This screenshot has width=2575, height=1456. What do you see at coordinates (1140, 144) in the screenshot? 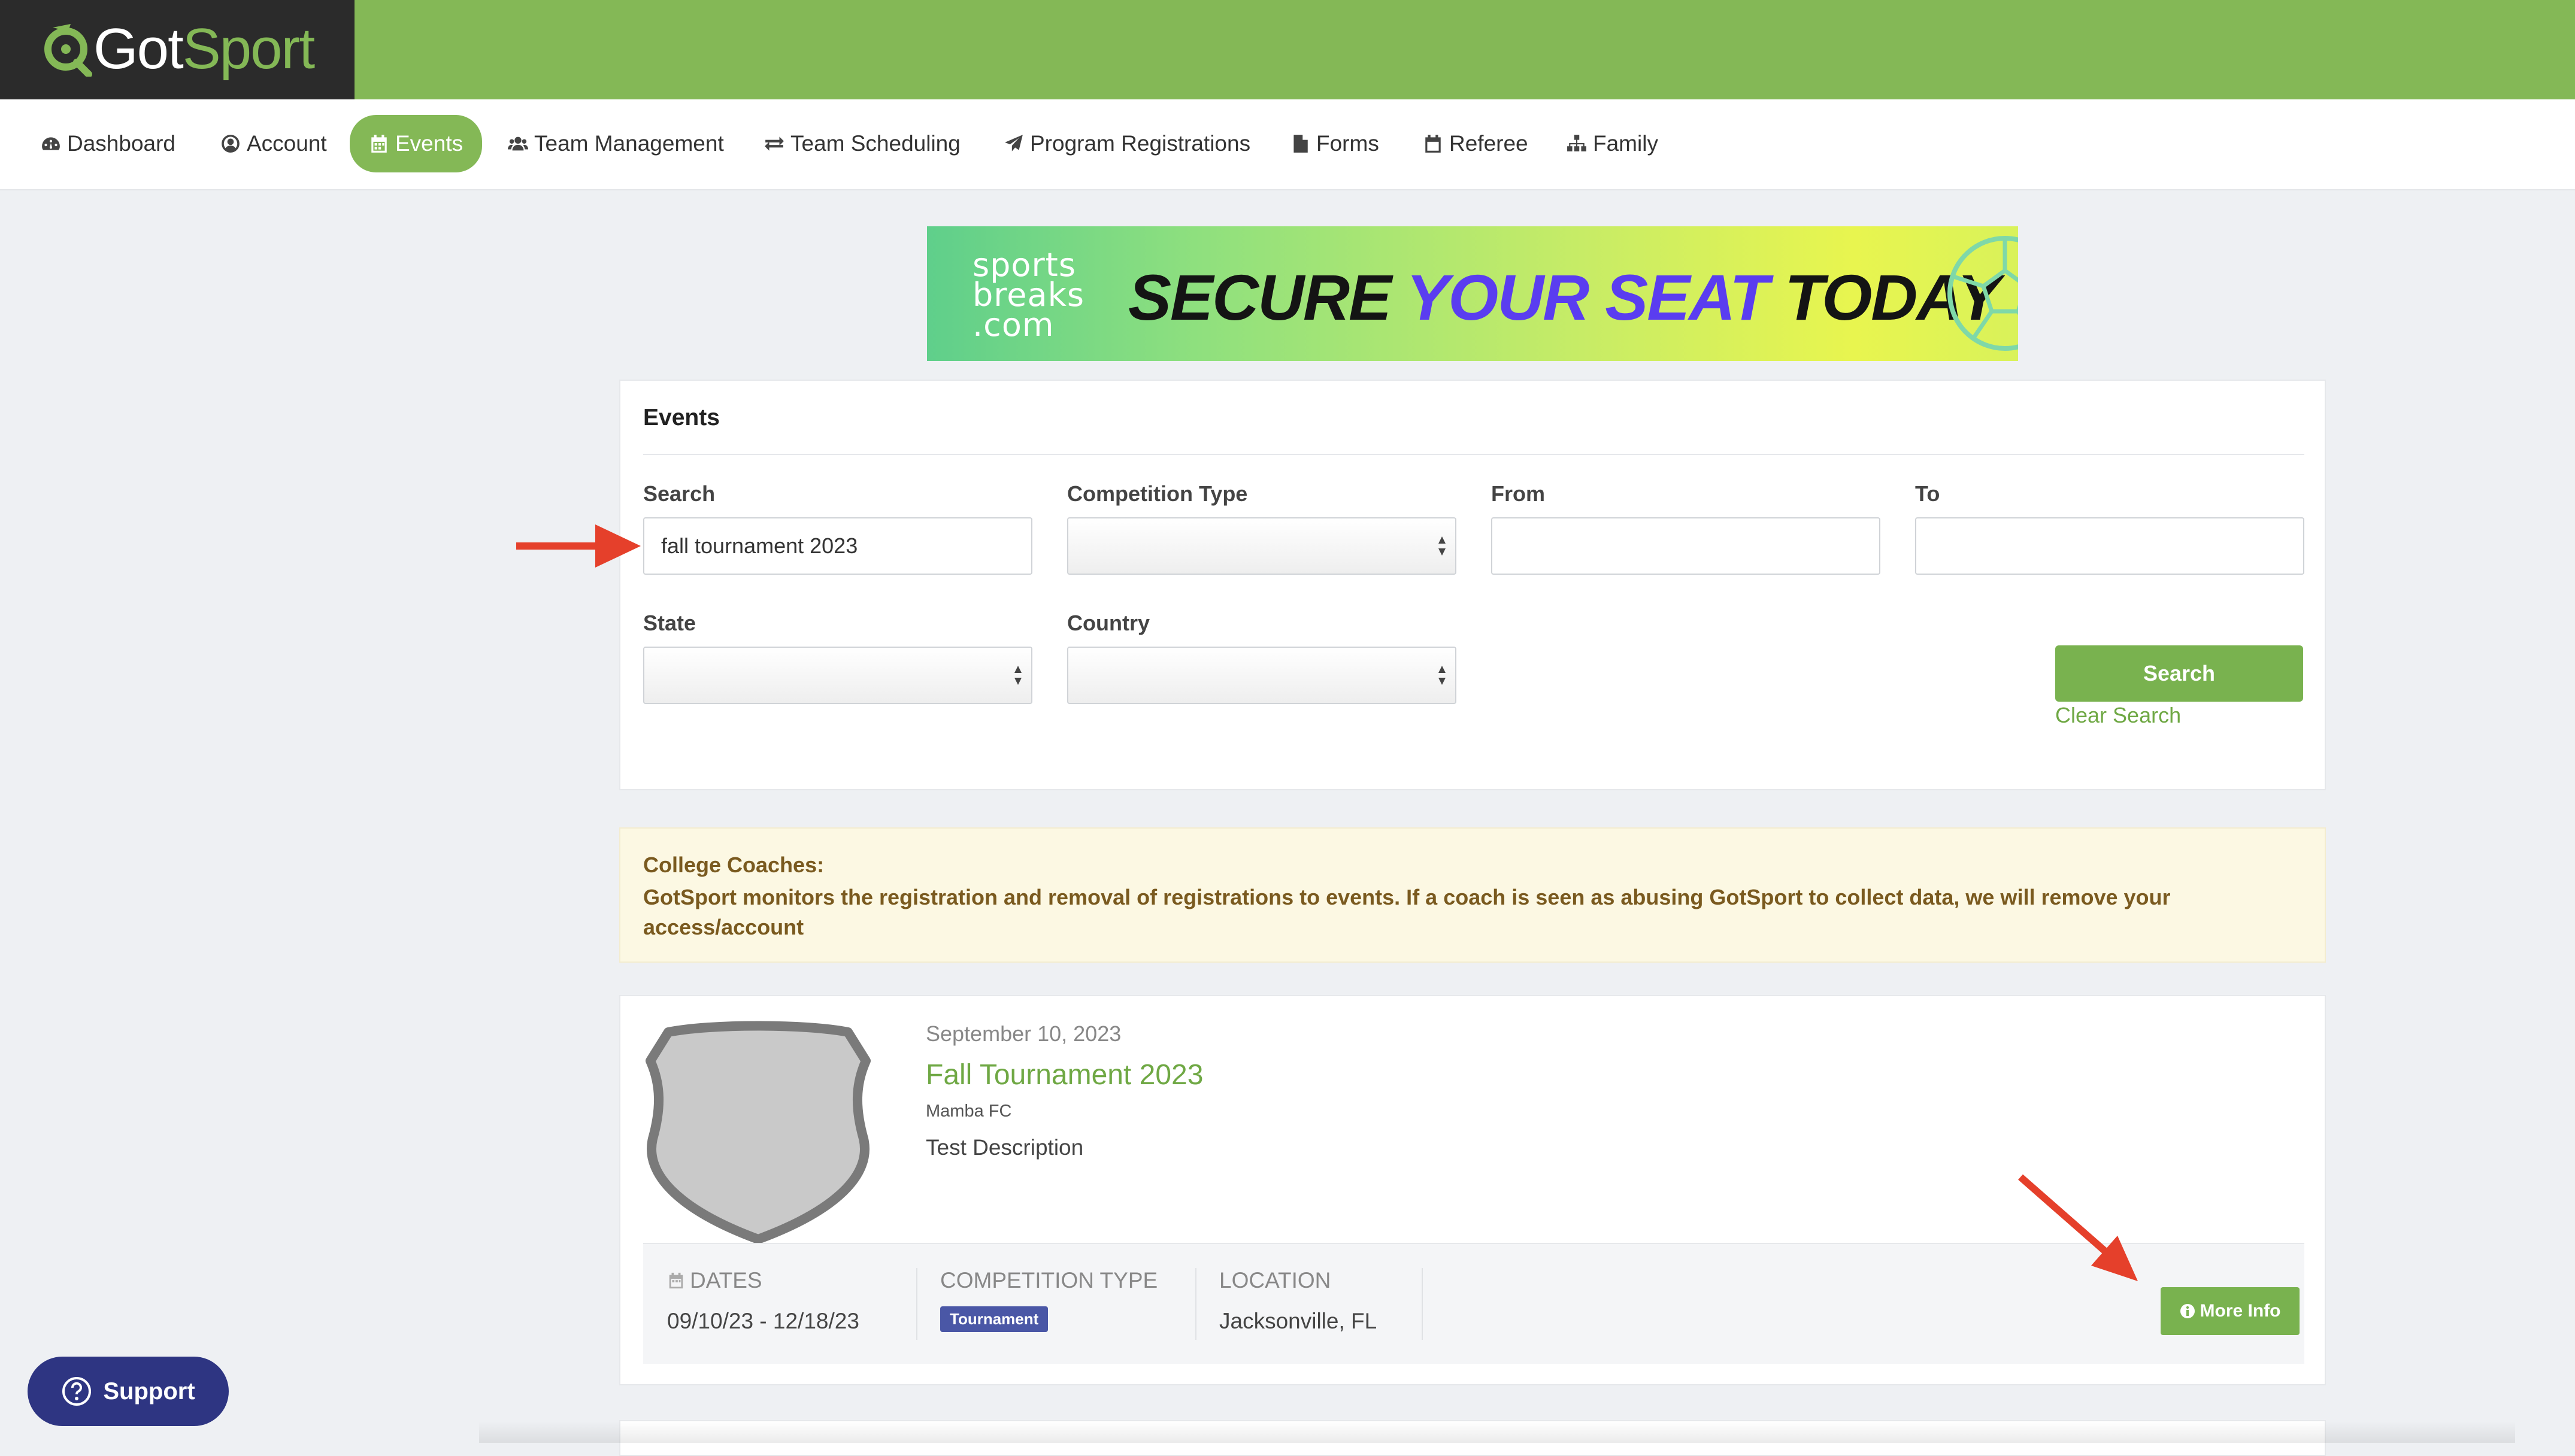
I see `nav-item-label: Program Registrations` at bounding box center [1140, 144].